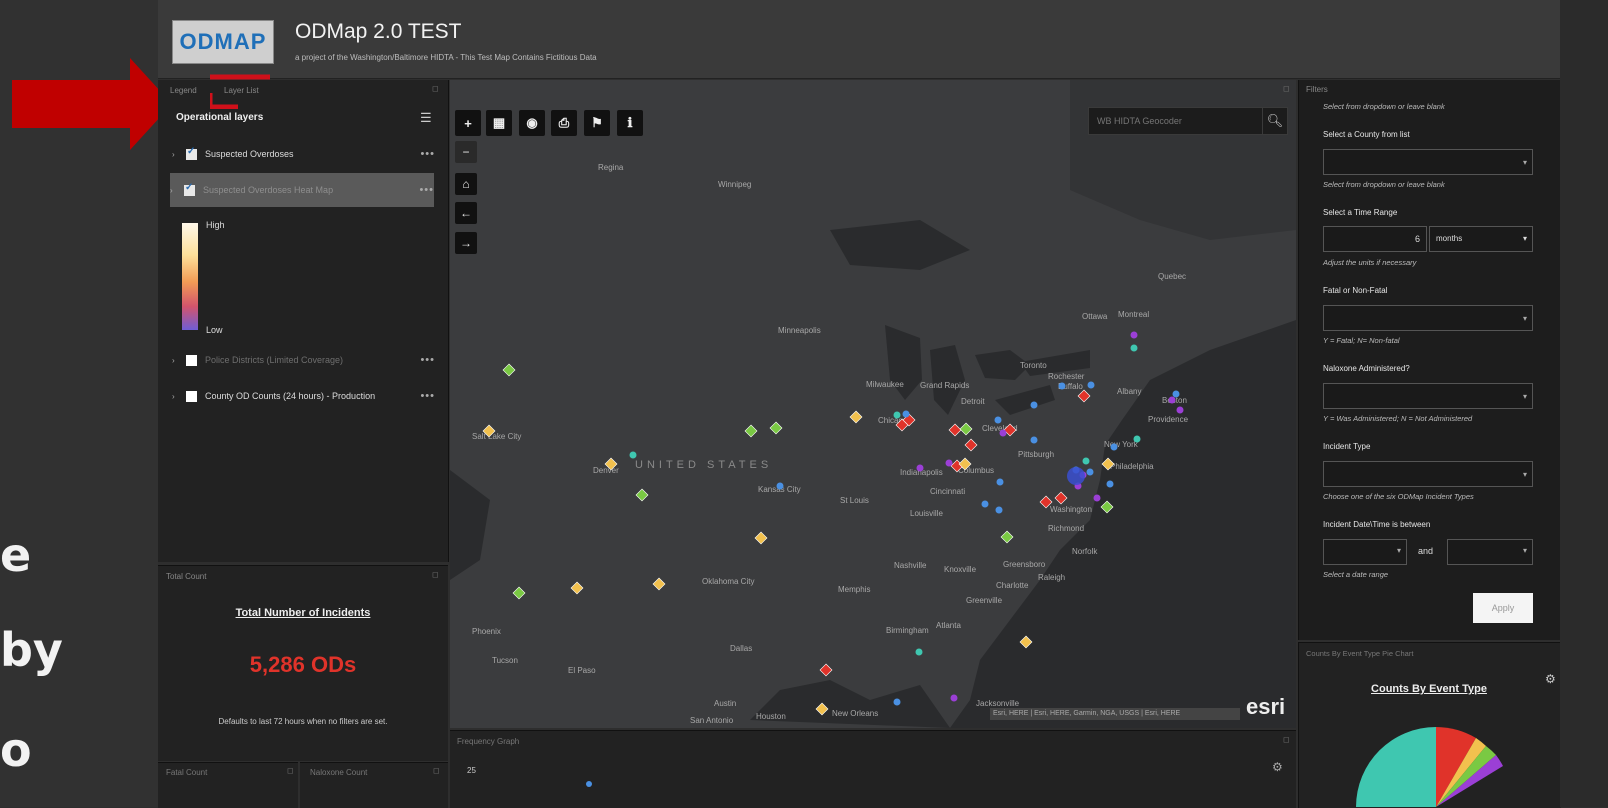 Image resolution: width=1608 pixels, height=808 pixels. I want to click on frequency-point, so click(589, 784).